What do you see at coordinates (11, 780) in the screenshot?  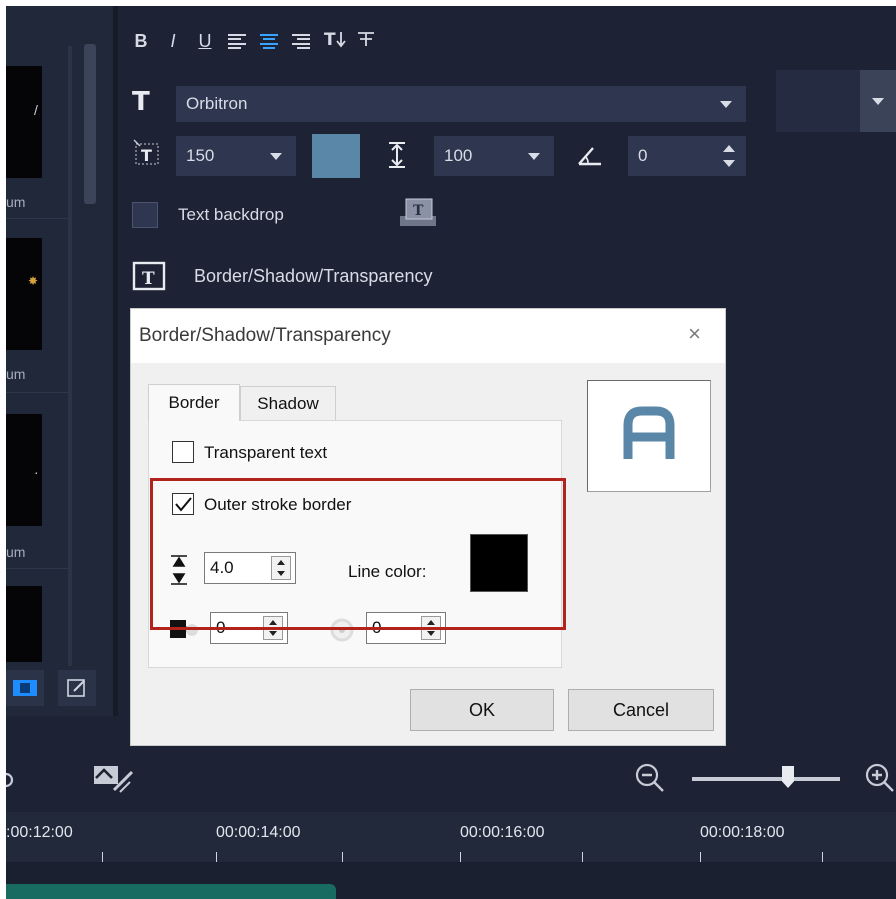 I see `mixer-icon` at bounding box center [11, 780].